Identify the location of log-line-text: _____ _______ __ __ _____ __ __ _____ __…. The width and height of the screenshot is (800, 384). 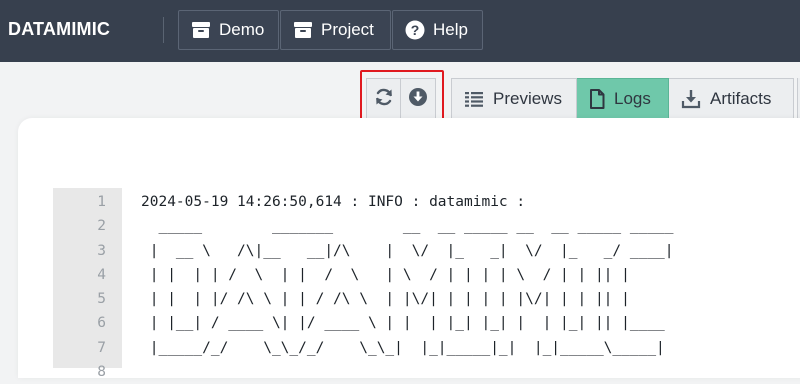
(407, 226).